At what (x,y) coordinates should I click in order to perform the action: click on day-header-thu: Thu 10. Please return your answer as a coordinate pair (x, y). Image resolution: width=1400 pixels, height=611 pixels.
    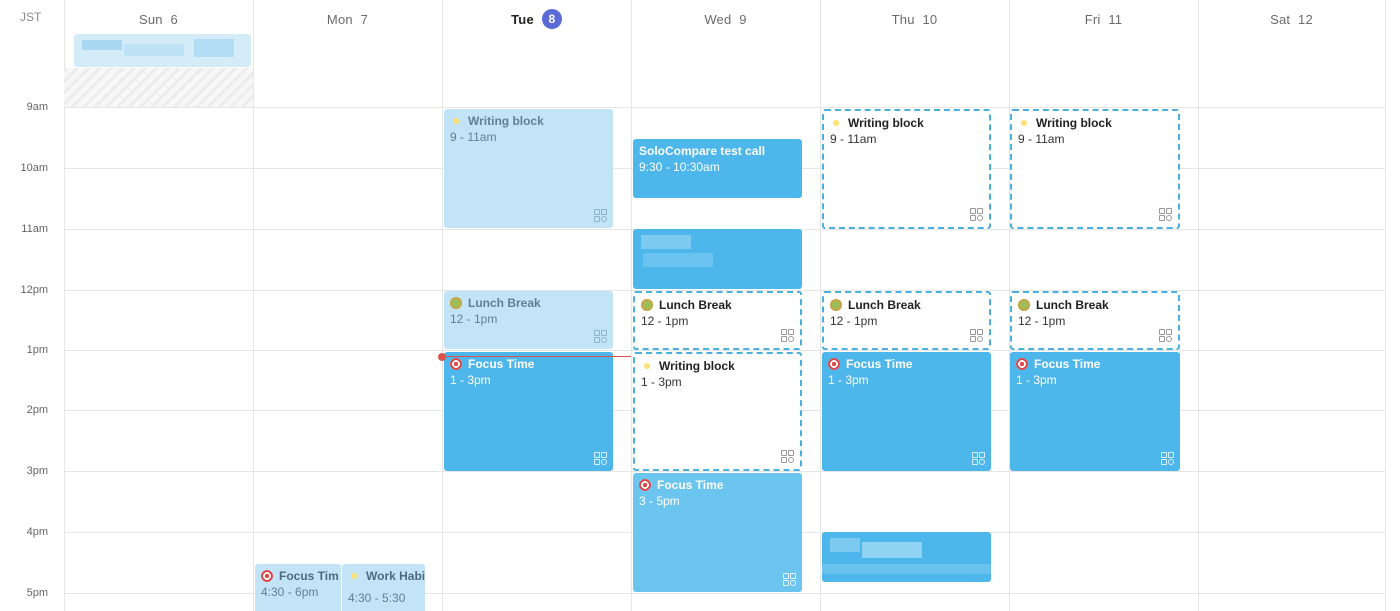
    Looking at the image, I should click on (914, 19).